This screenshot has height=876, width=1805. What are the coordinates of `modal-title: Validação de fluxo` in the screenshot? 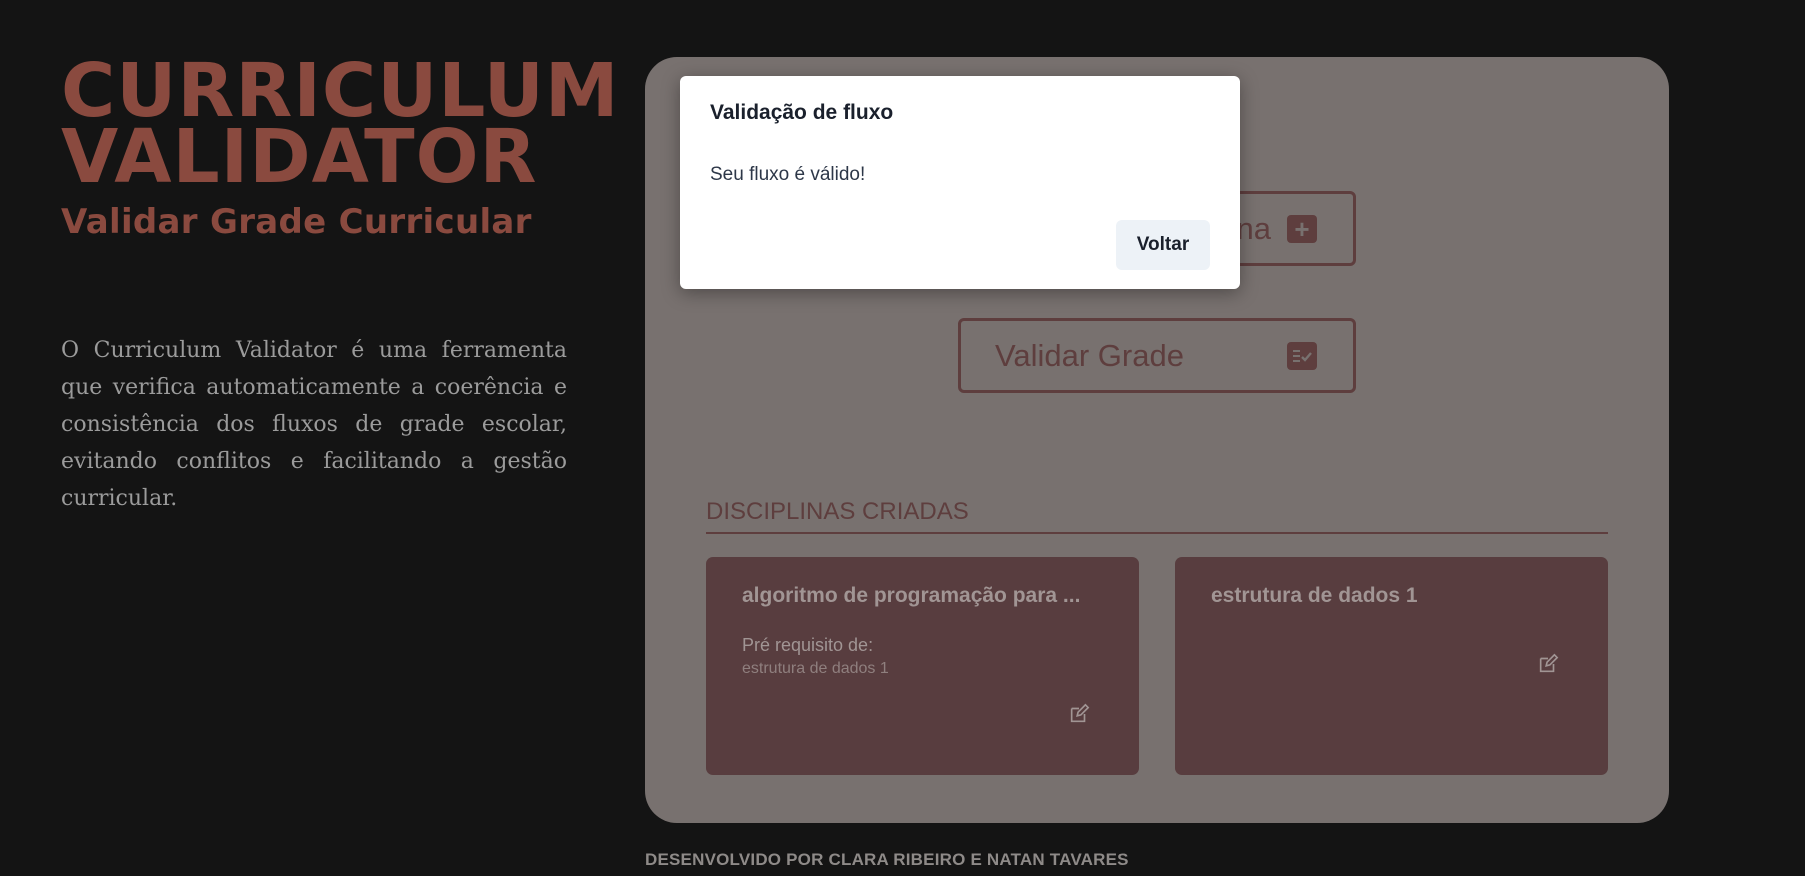 It's located at (802, 112).